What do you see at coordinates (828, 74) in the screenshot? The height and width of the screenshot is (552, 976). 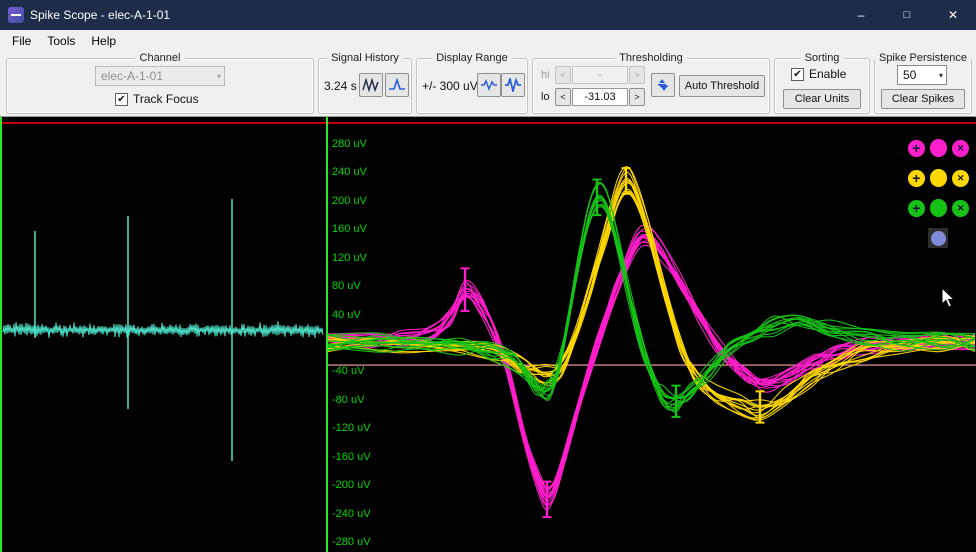 I see `sorting-enable-label: Enable` at bounding box center [828, 74].